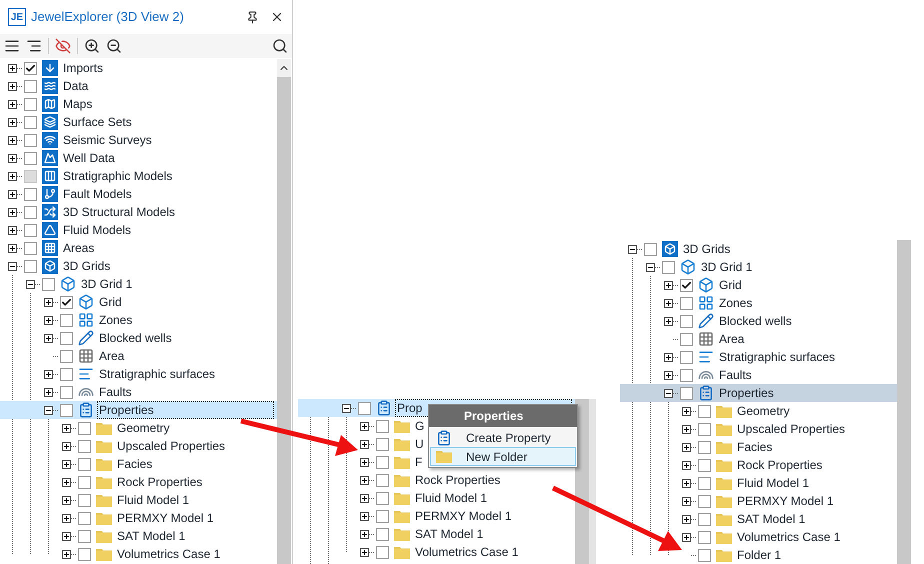 Image resolution: width=924 pixels, height=564 pixels. Describe the element at coordinates (17, 17) in the screenshot. I see `app-logo: JE` at that location.